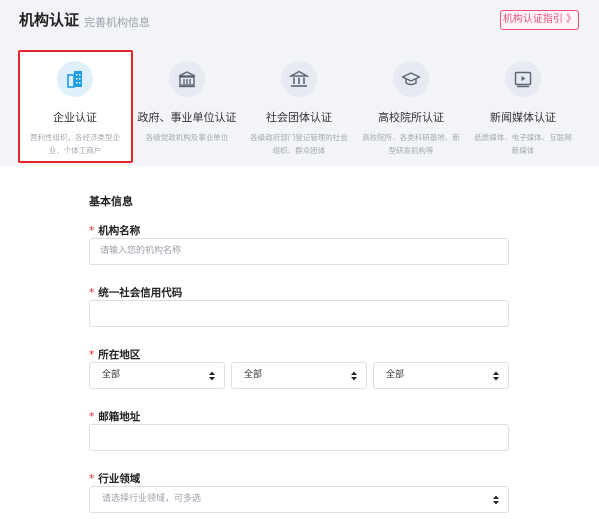  Describe the element at coordinates (523, 144) in the screenshot. I see `card-desc: 纸质媒体、电子媒体、互联网新媒体` at that location.